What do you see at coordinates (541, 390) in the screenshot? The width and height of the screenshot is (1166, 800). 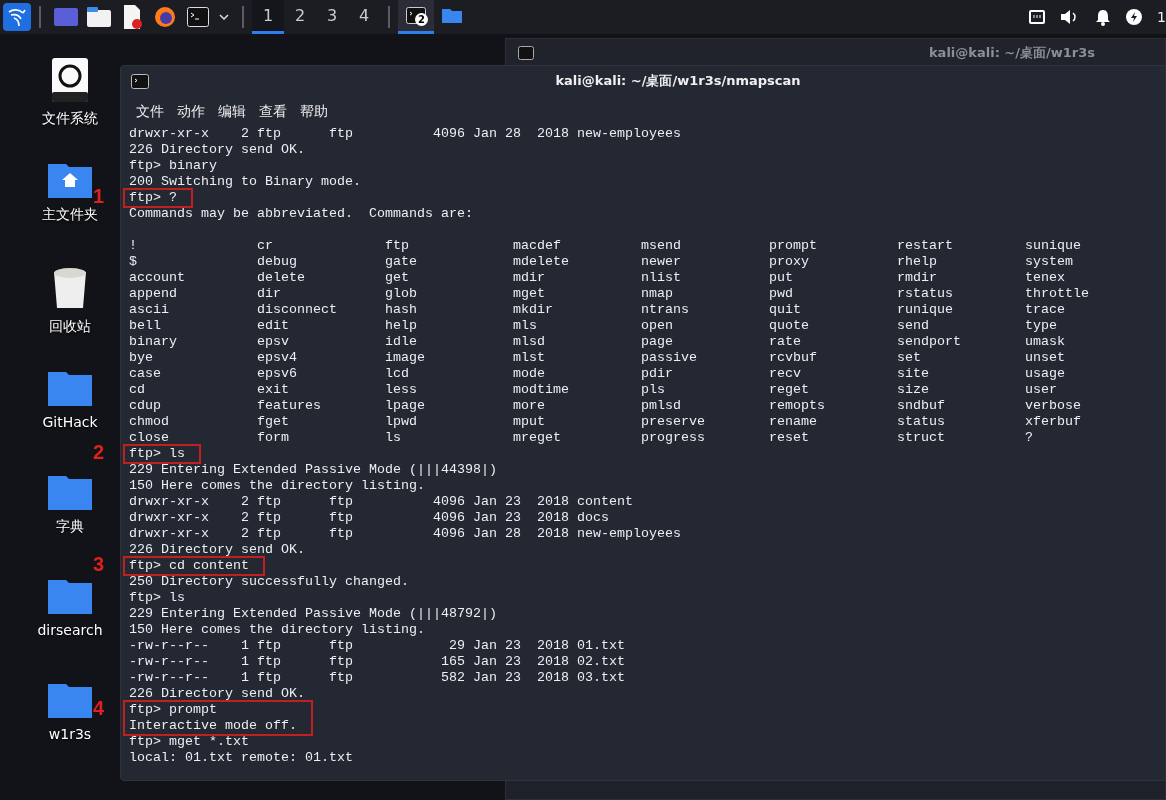 I see `command-name: modtime` at bounding box center [541, 390].